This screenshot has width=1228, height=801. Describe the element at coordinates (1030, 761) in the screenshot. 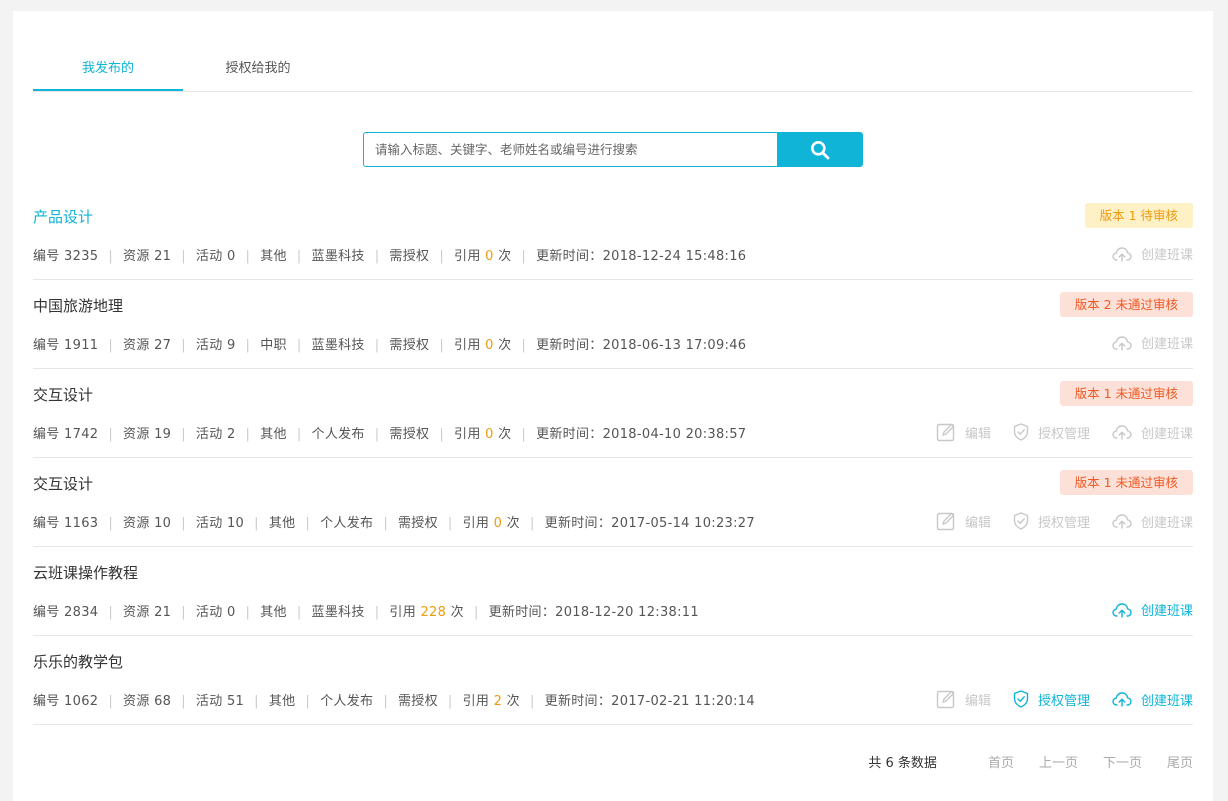

I see `pagination: 共 6 条数据 首页 上一页 下一页 尾页` at that location.